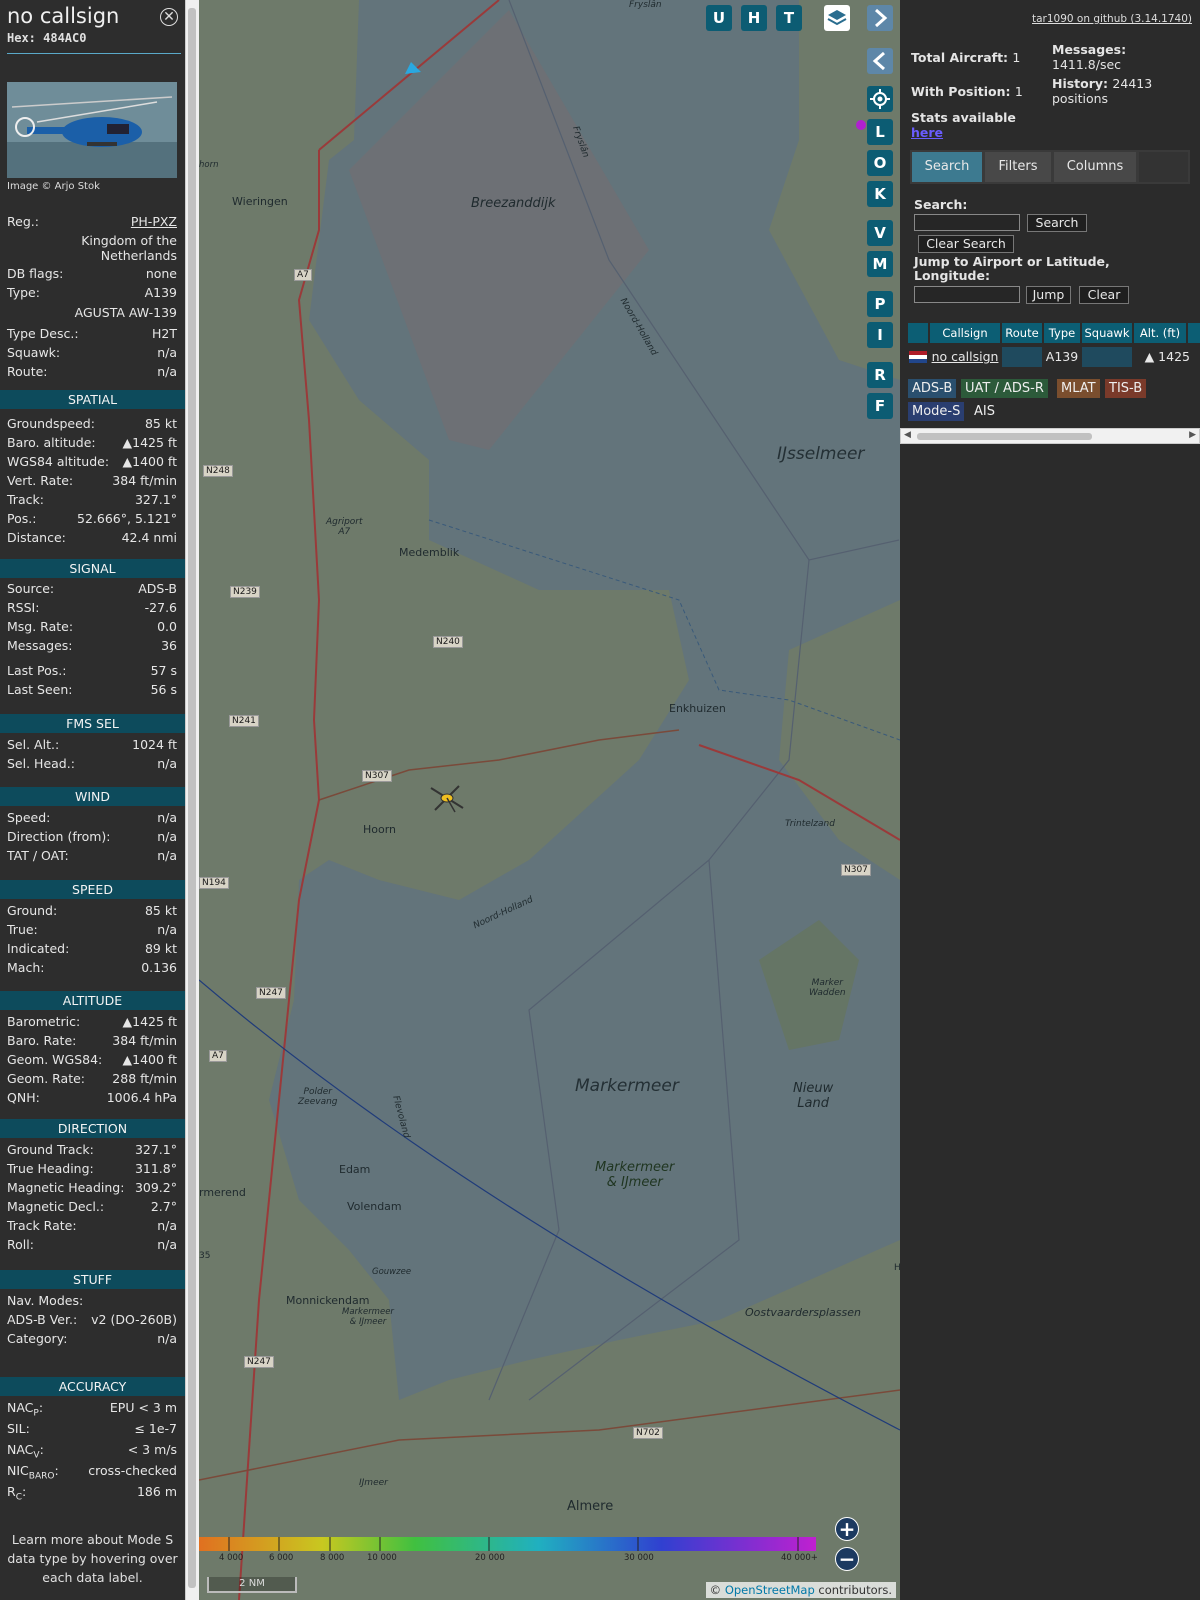 Image resolution: width=1200 pixels, height=1600 pixels. I want to click on zoom-out-button: −, so click(847, 1559).